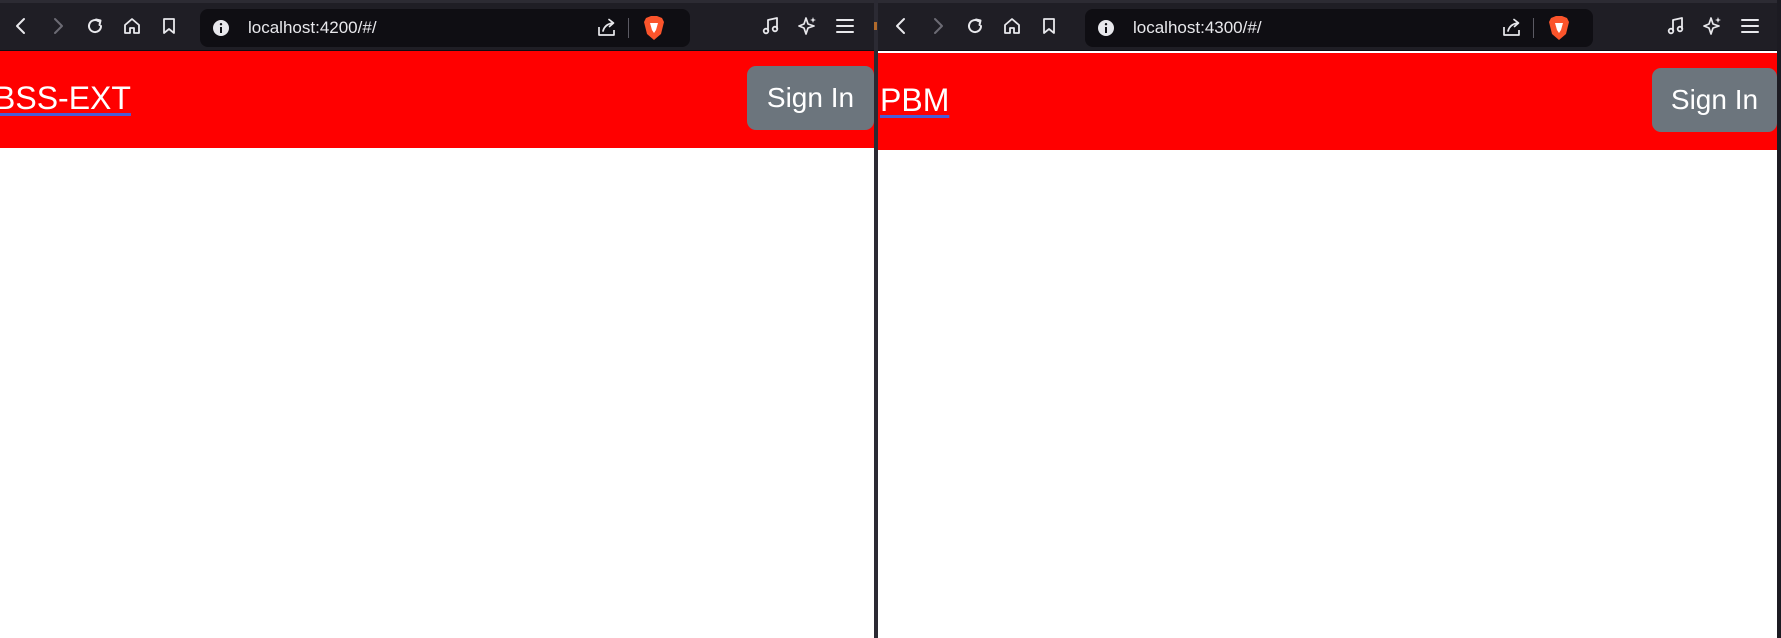 The width and height of the screenshot is (1781, 638). Describe the element at coordinates (1779, 319) in the screenshot. I see `right-screen-edge` at that location.